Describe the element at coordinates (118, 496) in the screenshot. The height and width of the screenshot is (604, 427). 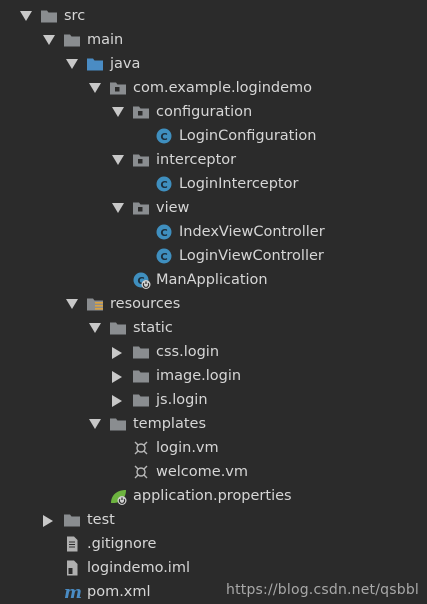
I see `spring-properties-icon` at that location.